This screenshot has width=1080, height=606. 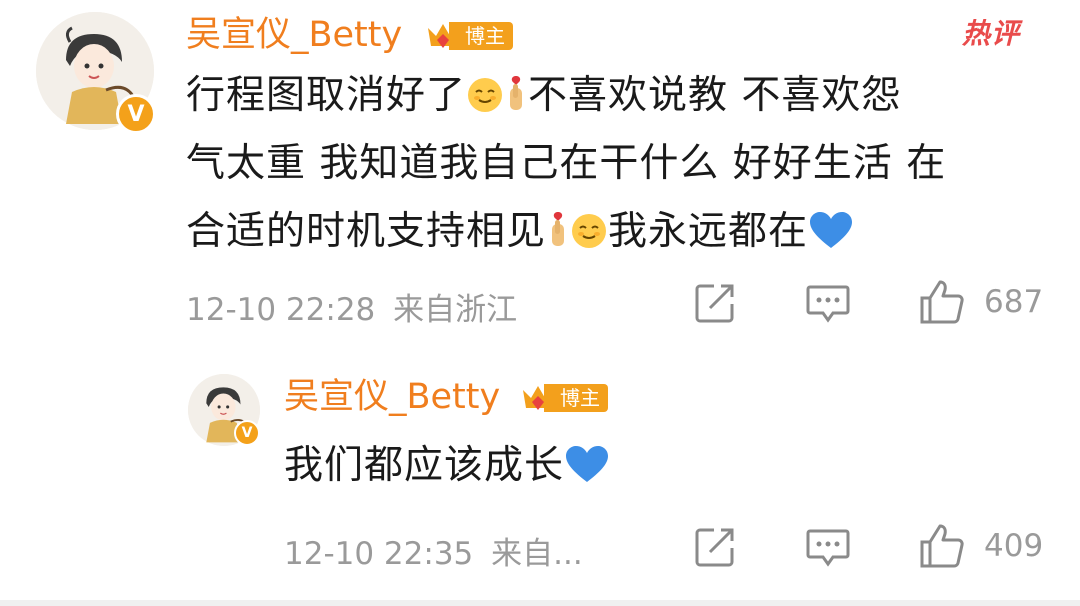 I want to click on like-count: 409, so click(x=1014, y=546).